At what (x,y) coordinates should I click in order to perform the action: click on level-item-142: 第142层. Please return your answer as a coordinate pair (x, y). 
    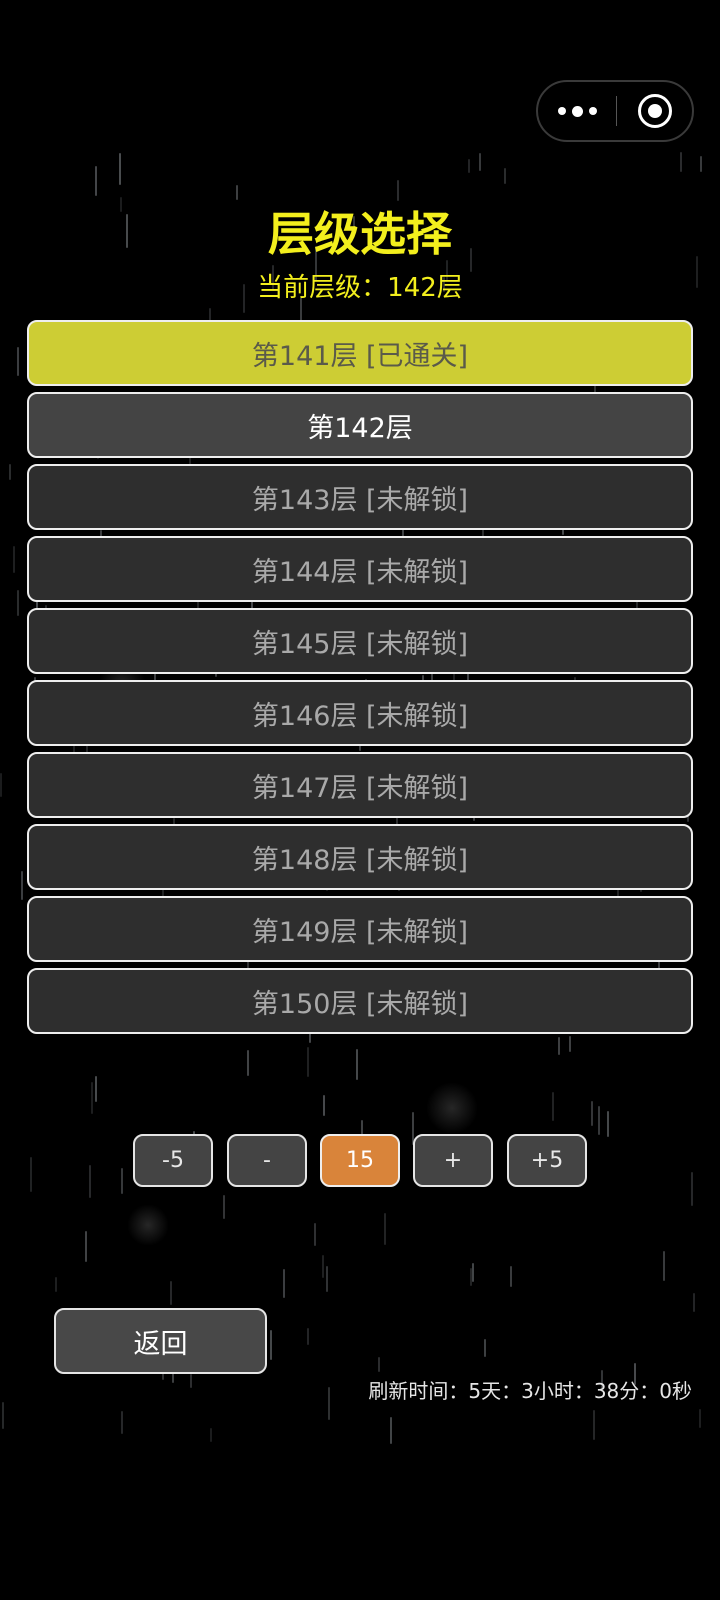
    Looking at the image, I should click on (360, 425).